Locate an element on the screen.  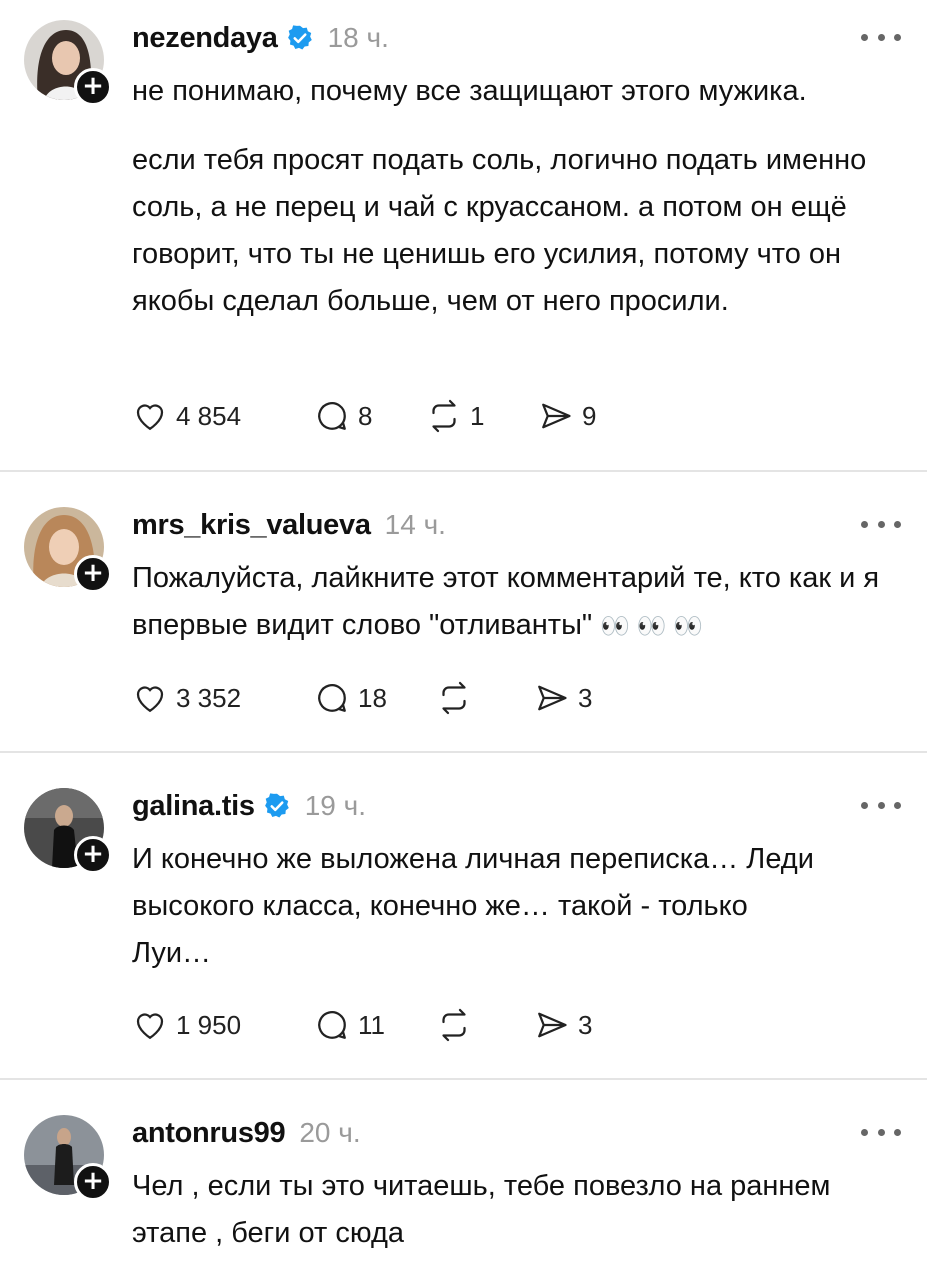
eyes-emoji: 👀 👀 👀 is located at coordinates (652, 626).